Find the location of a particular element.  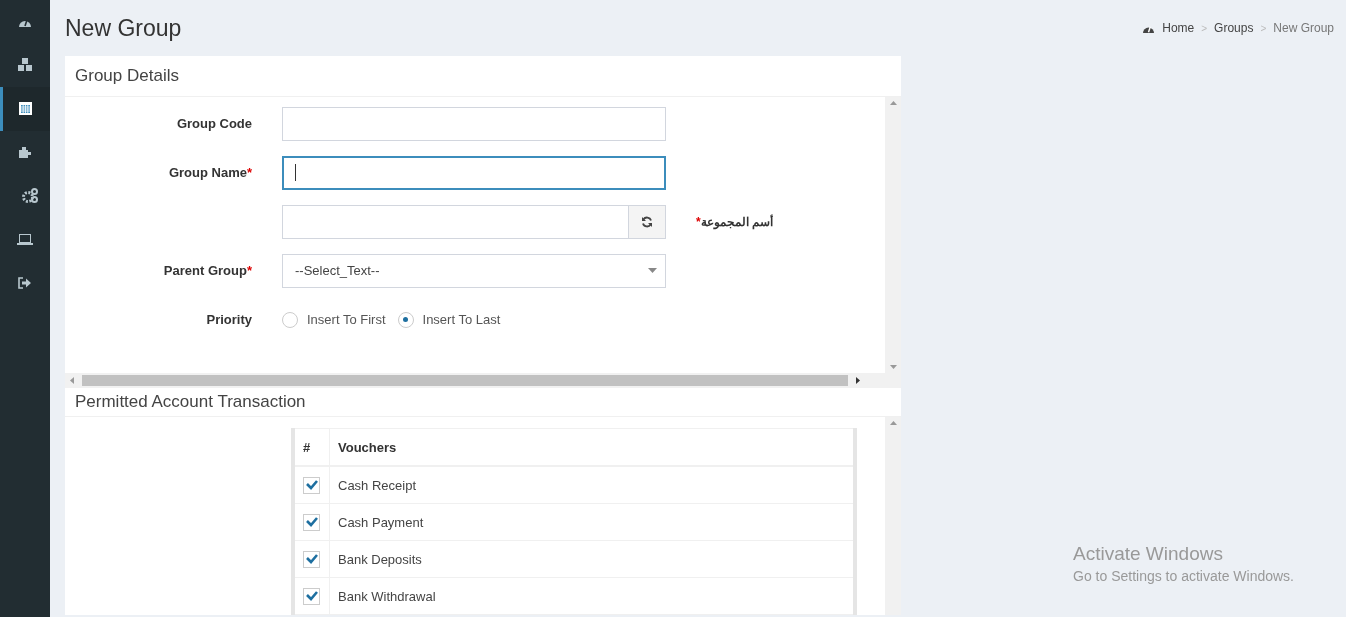

refresh-icon is located at coordinates (647, 221).